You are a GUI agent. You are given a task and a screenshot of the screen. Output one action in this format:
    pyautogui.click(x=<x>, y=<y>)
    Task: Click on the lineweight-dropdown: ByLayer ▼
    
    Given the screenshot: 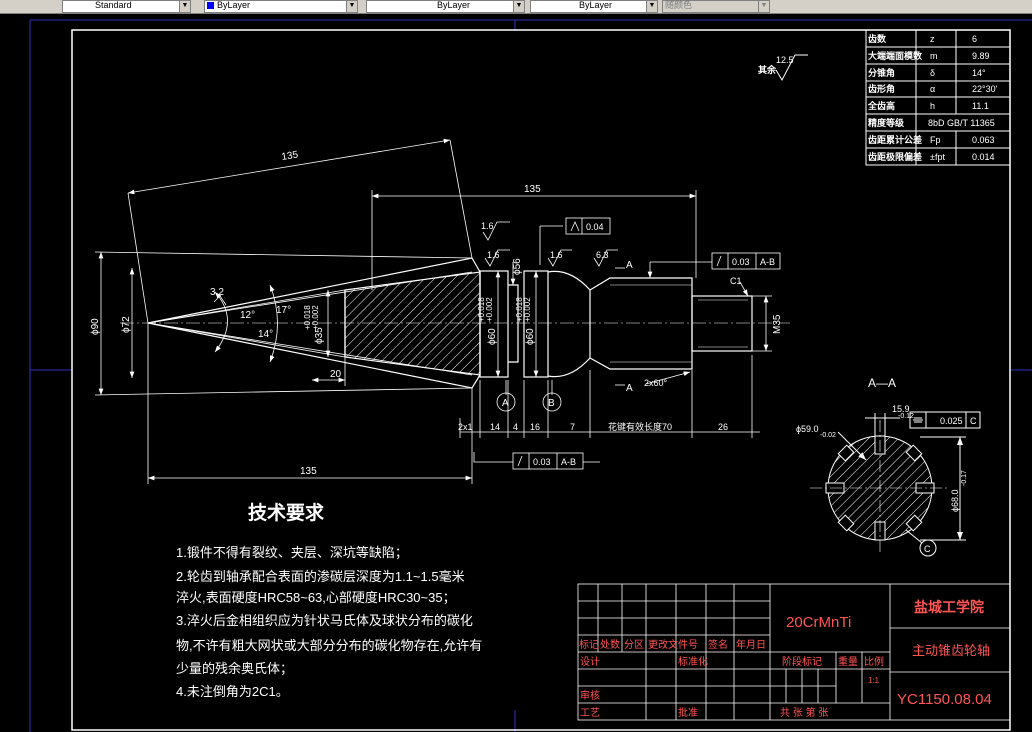 What is the action you would take?
    pyautogui.click(x=594, y=6)
    